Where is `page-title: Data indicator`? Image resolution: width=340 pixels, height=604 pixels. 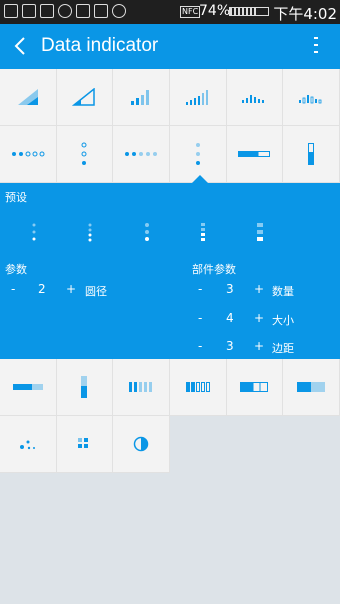 page-title: Data indicator is located at coordinates (100, 45).